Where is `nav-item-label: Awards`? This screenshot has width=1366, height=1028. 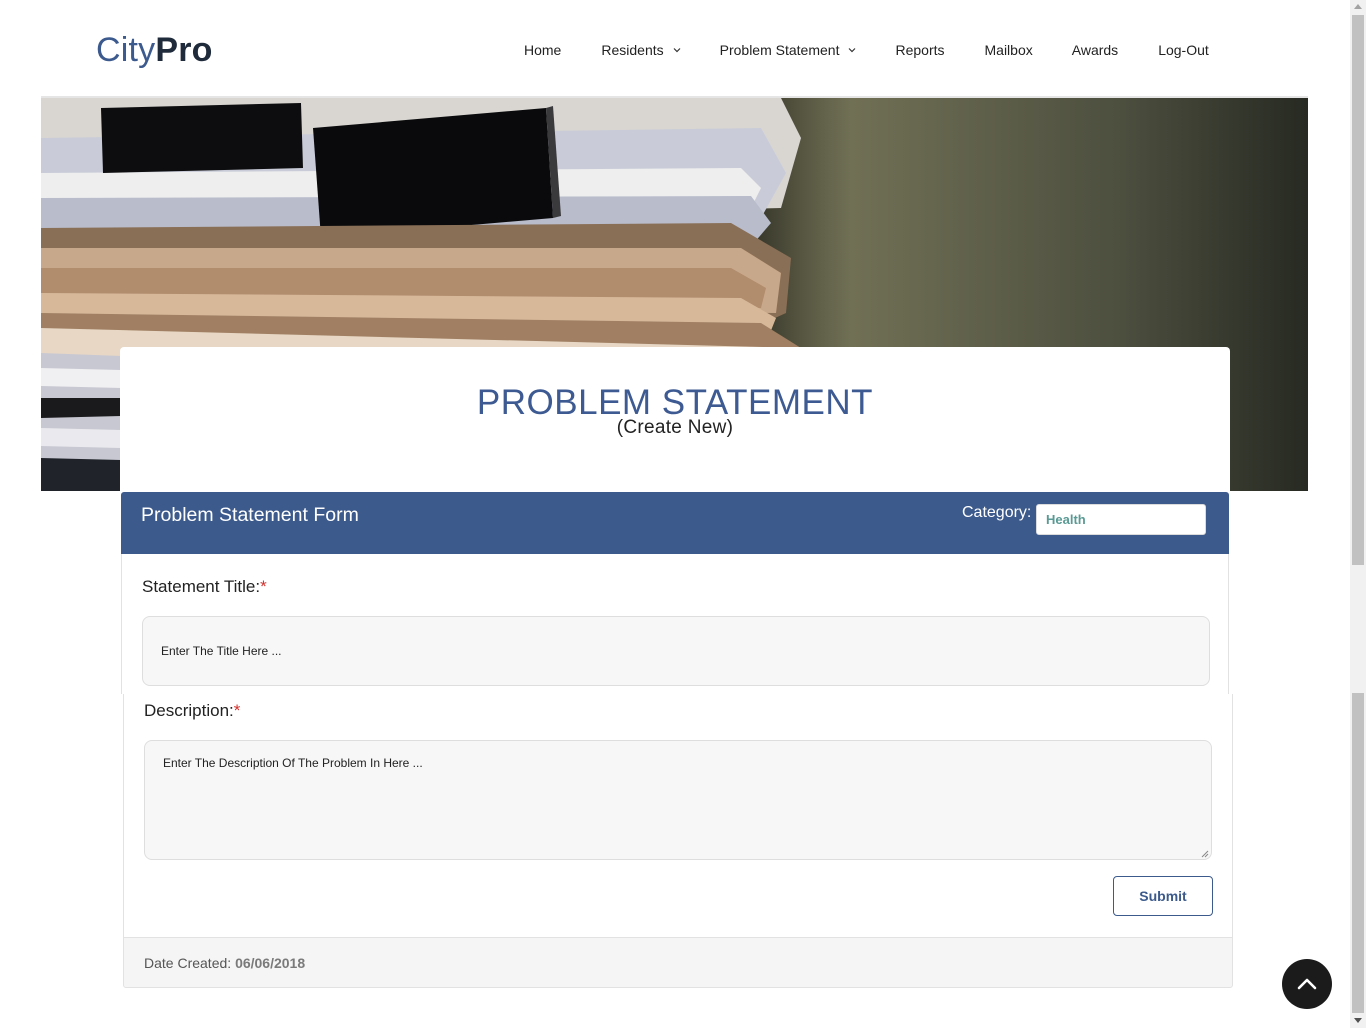
nav-item-label: Awards is located at coordinates (1095, 50).